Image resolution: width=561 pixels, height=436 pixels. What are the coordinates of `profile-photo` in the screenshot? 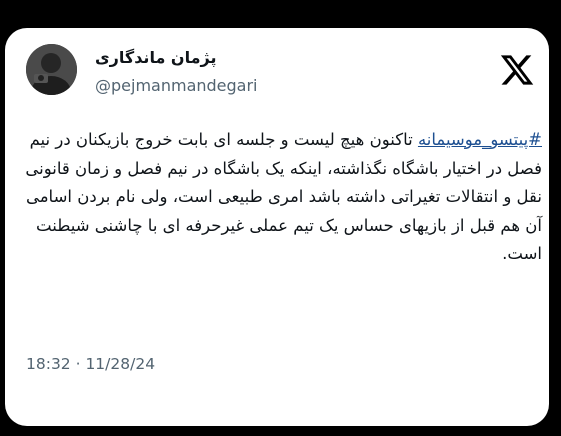 It's located at (51, 69).